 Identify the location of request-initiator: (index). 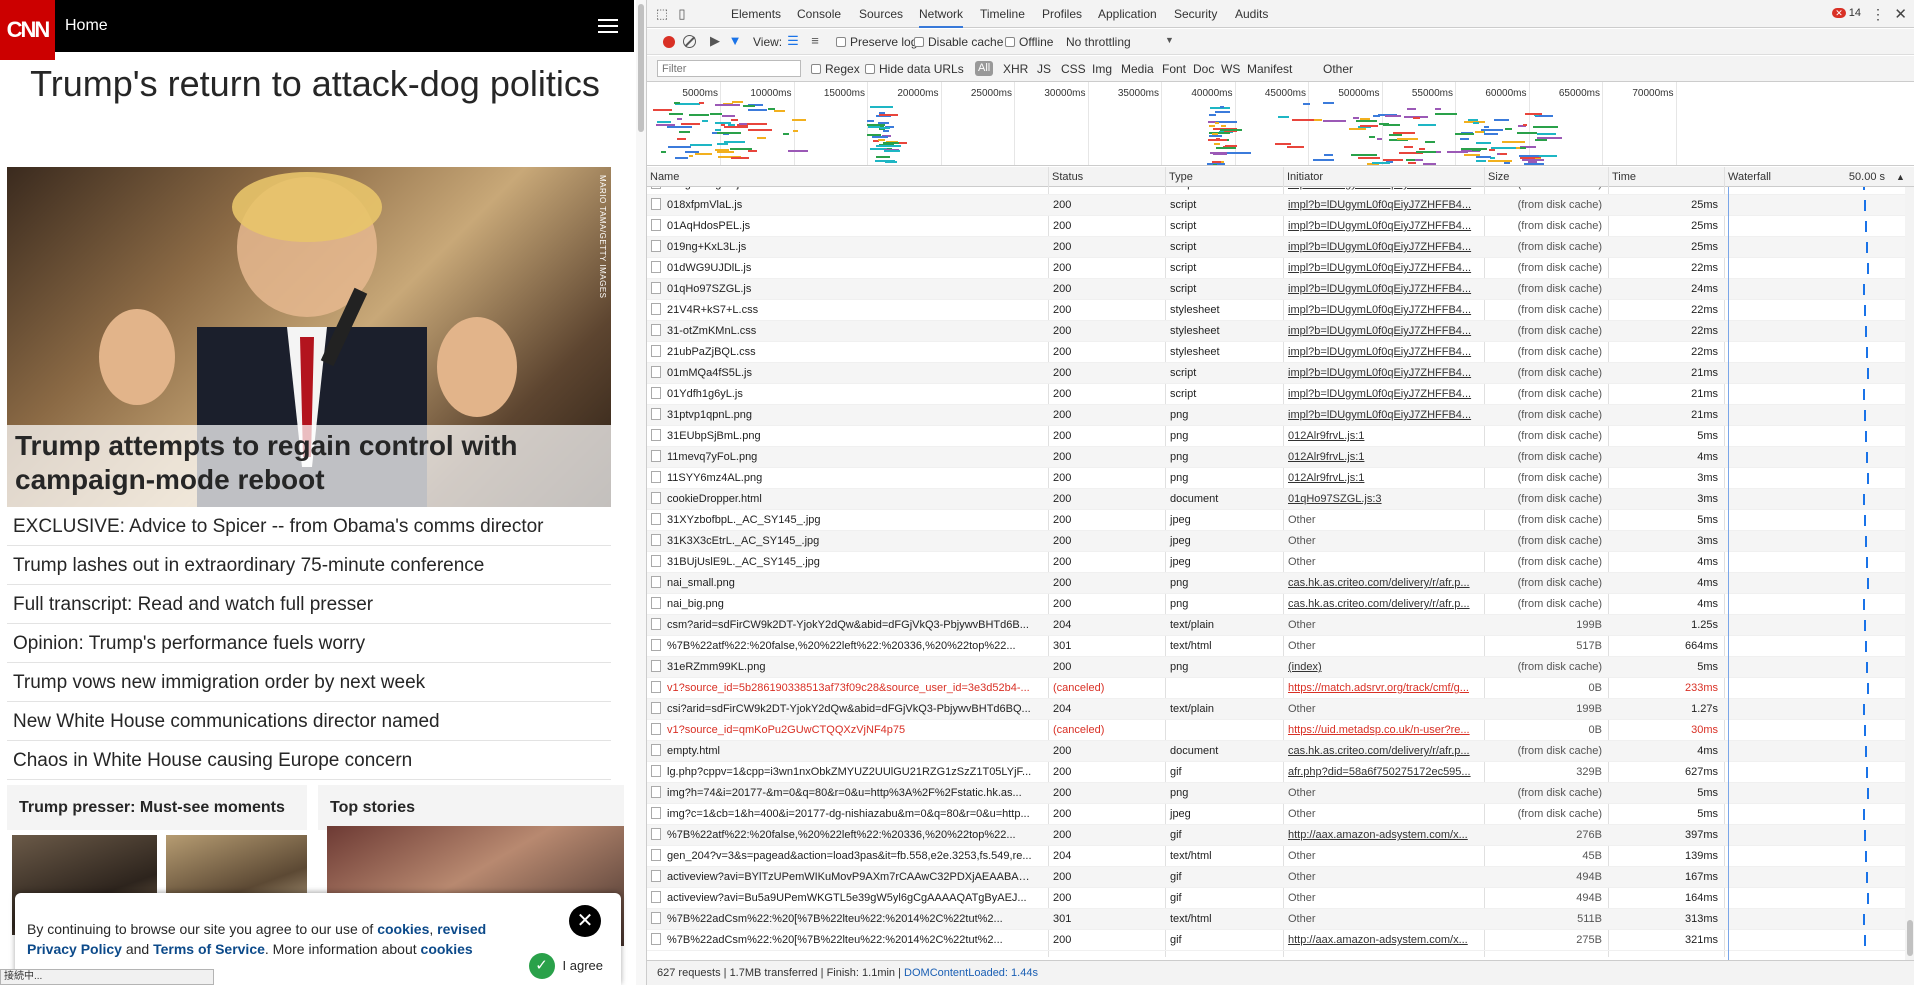
(1384, 667).